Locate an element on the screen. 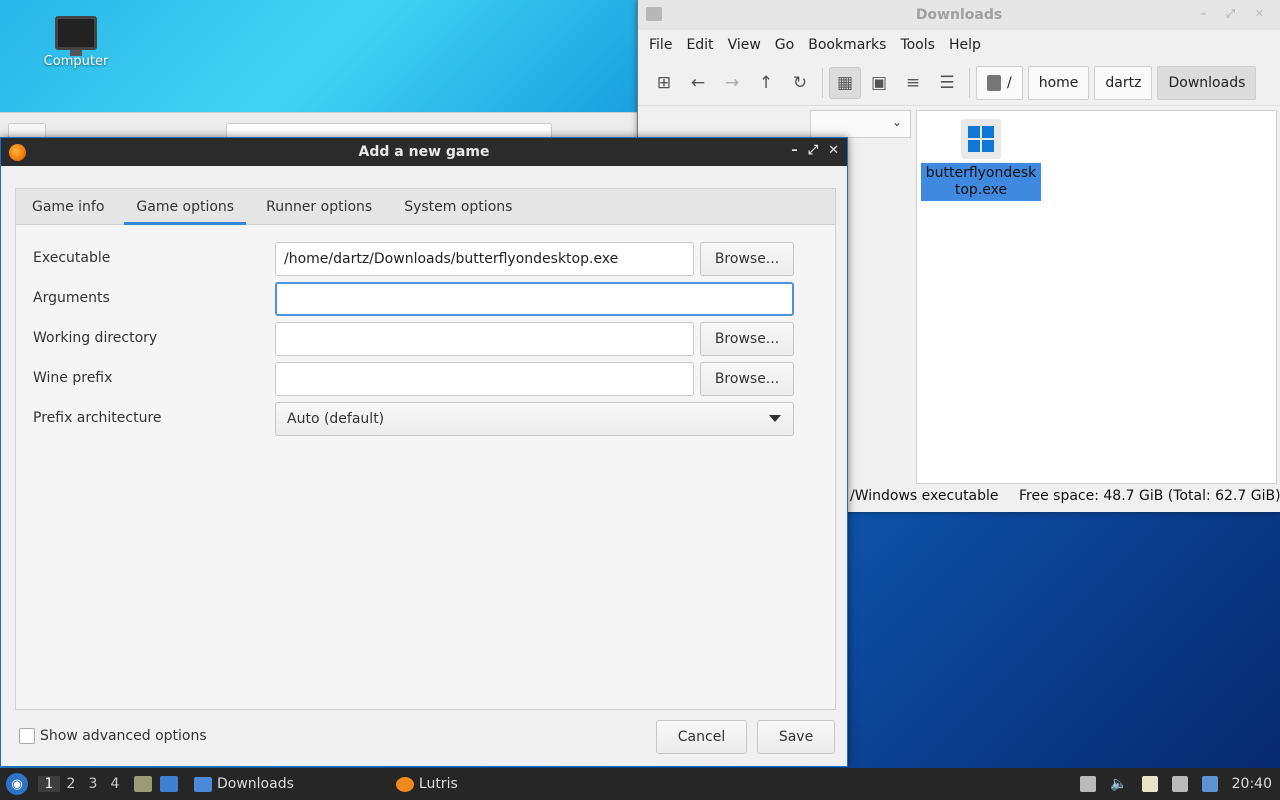 The width and height of the screenshot is (1280, 800). show-advanced-label: Show advanced options is located at coordinates (123, 736).